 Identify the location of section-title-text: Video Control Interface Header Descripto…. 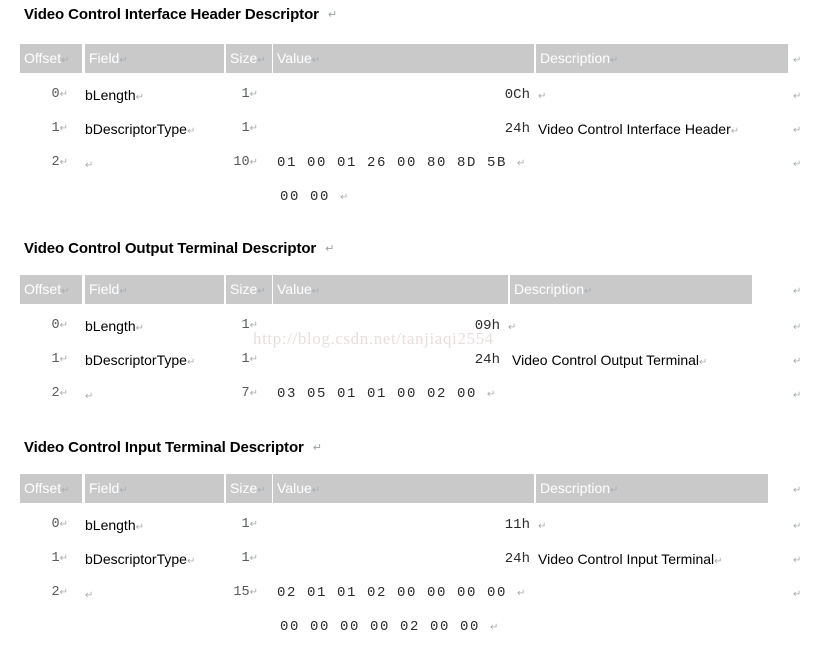
(171, 14).